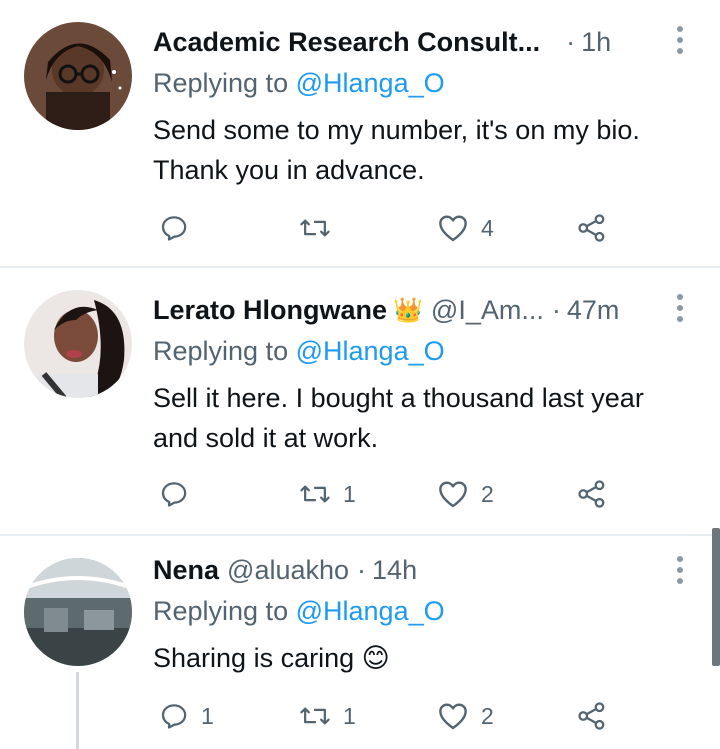 The height and width of the screenshot is (749, 720). I want to click on display-name: Nena, so click(186, 570).